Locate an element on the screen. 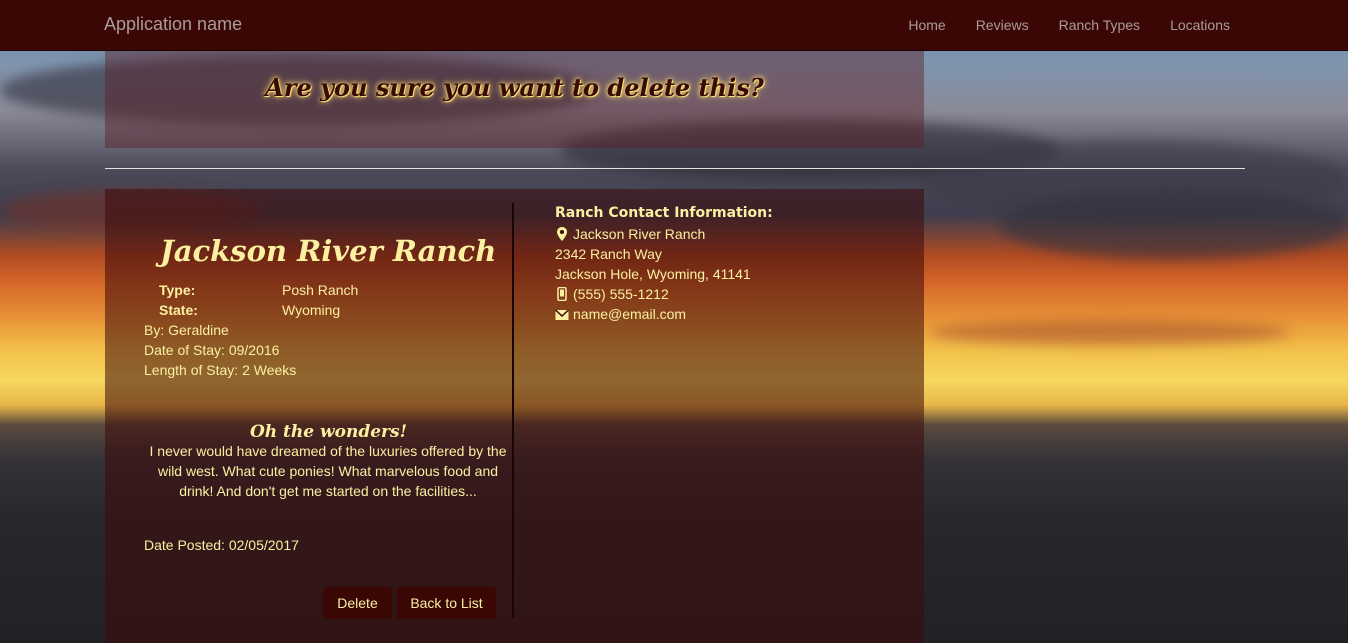  contact-email-row: name@email.com is located at coordinates (620, 314).